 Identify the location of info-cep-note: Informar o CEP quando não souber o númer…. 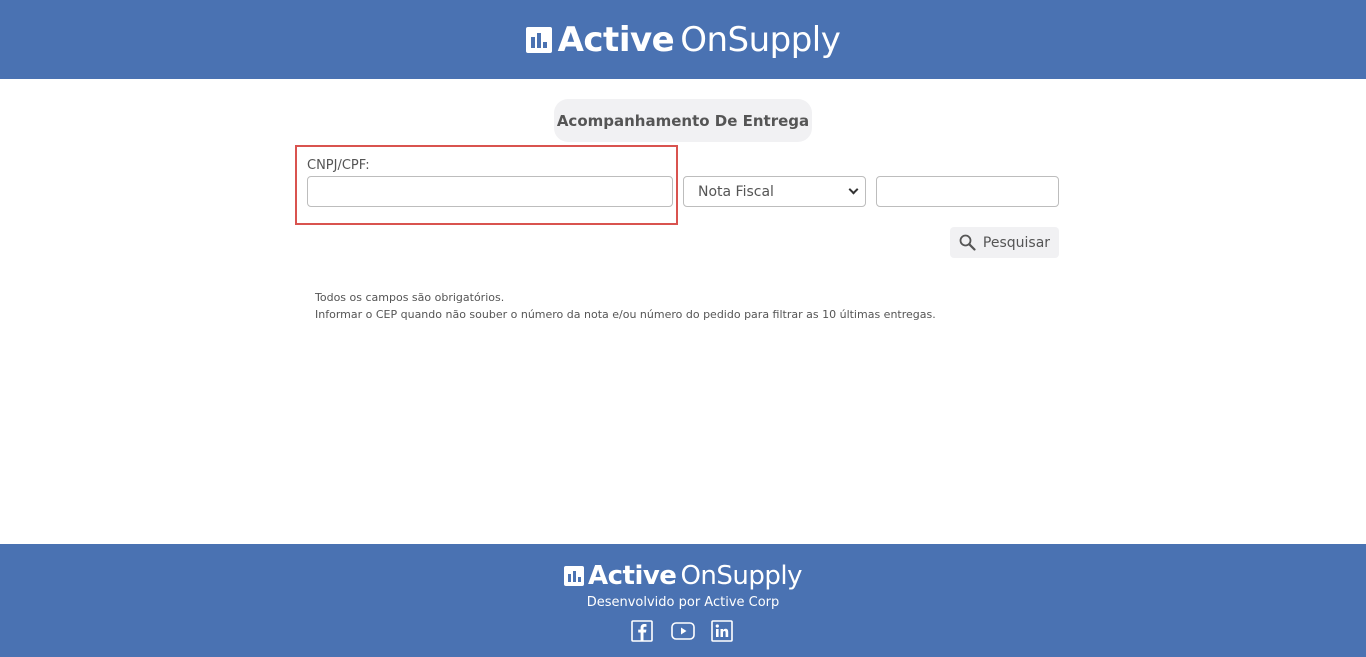
(625, 314).